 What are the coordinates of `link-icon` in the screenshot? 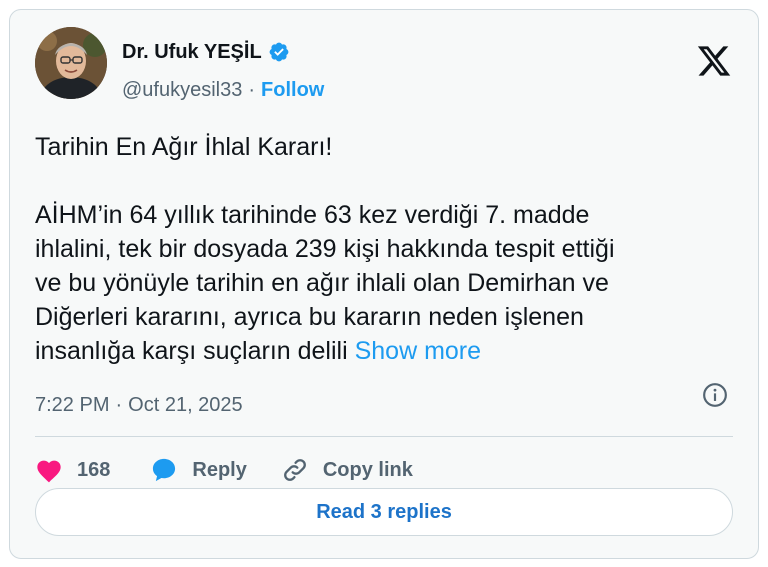 It's located at (294, 470).